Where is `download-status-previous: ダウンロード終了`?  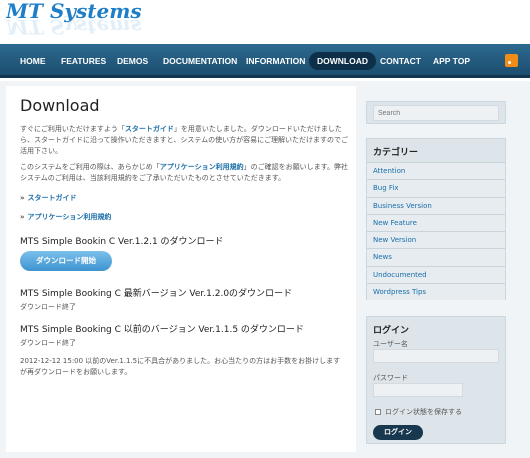
download-status-previous: ダウンロード終了 is located at coordinates (48, 343).